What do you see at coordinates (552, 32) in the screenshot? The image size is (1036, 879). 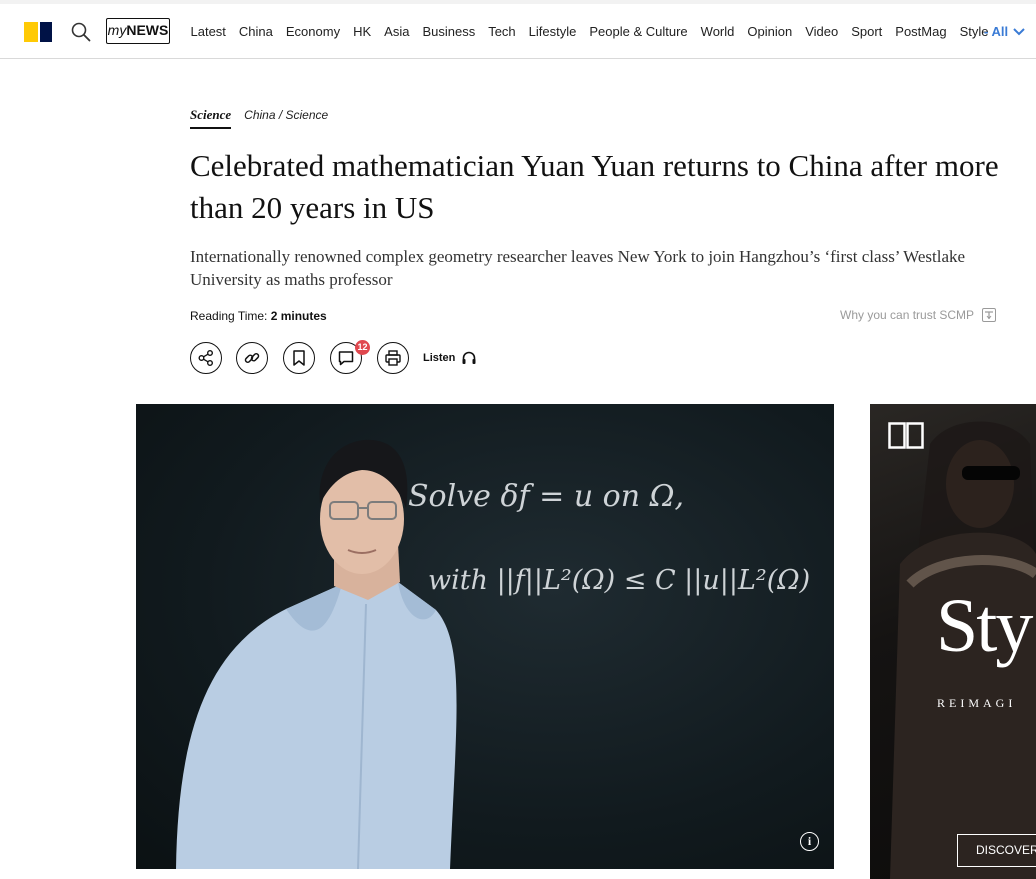 I see `nav-item-lifestyle: Lifestyle` at bounding box center [552, 32].